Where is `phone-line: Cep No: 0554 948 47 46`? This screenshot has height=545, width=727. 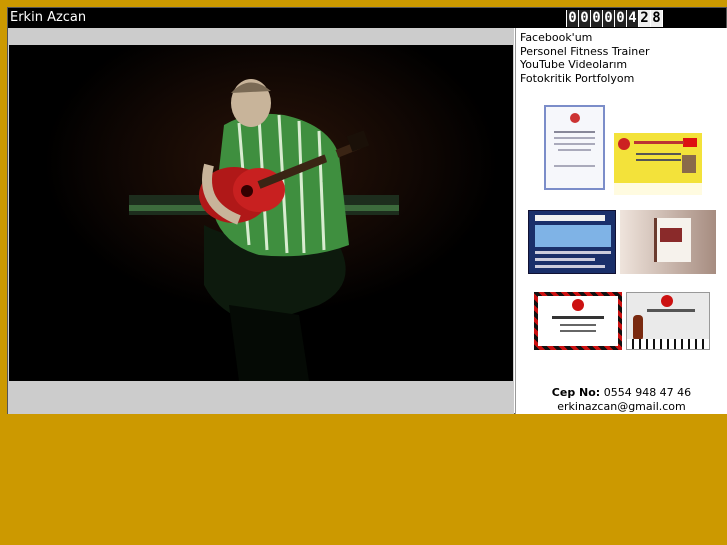
phone-line: Cep No: 0554 948 47 46 is located at coordinates (621, 393).